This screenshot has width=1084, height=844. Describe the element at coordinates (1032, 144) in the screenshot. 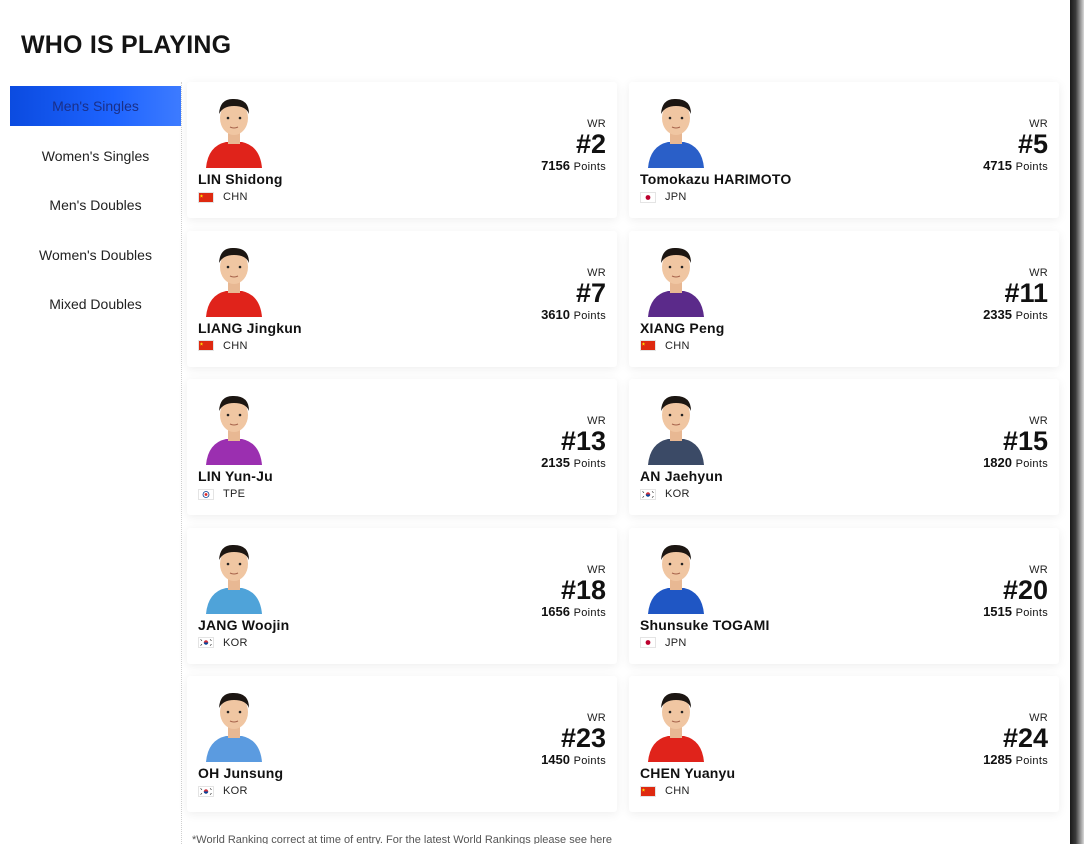

I see `rank-value: #5` at that location.